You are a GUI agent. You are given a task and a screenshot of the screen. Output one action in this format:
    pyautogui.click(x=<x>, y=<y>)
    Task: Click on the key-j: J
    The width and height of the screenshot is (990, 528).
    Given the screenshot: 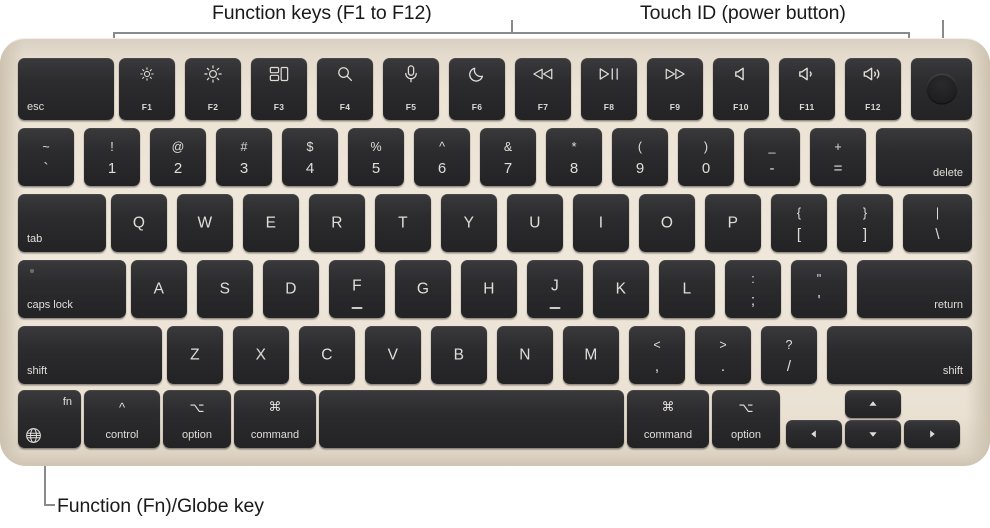 What is the action you would take?
    pyautogui.click(x=555, y=289)
    